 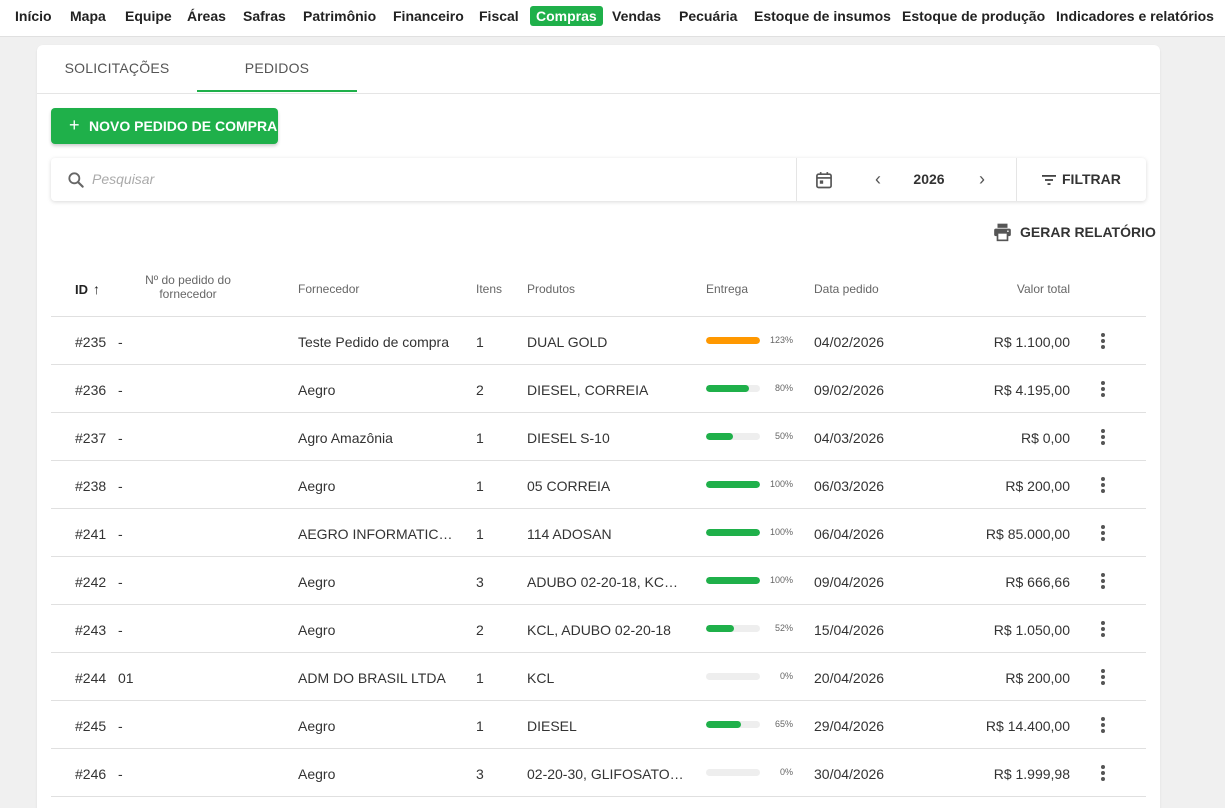 I want to click on delivery-percentage: 52%, so click(x=783, y=628).